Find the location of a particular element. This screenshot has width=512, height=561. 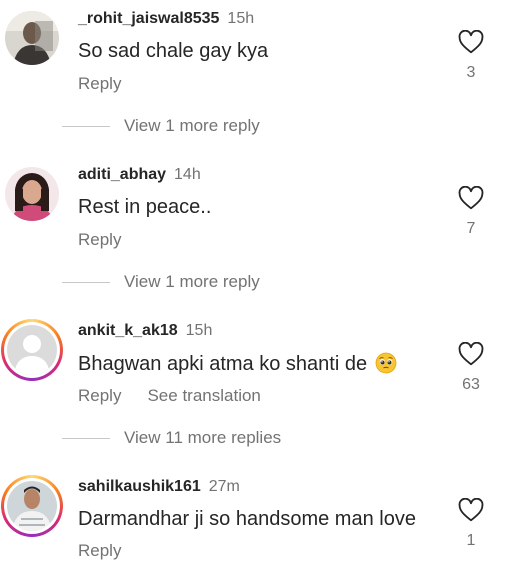

comment-meta: aditi_abhay 14h is located at coordinates (139, 175).